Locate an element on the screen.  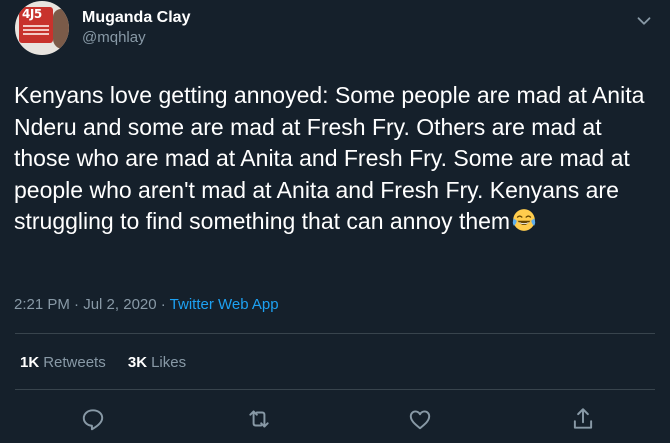
tweet-actions is located at coordinates (335, 420).